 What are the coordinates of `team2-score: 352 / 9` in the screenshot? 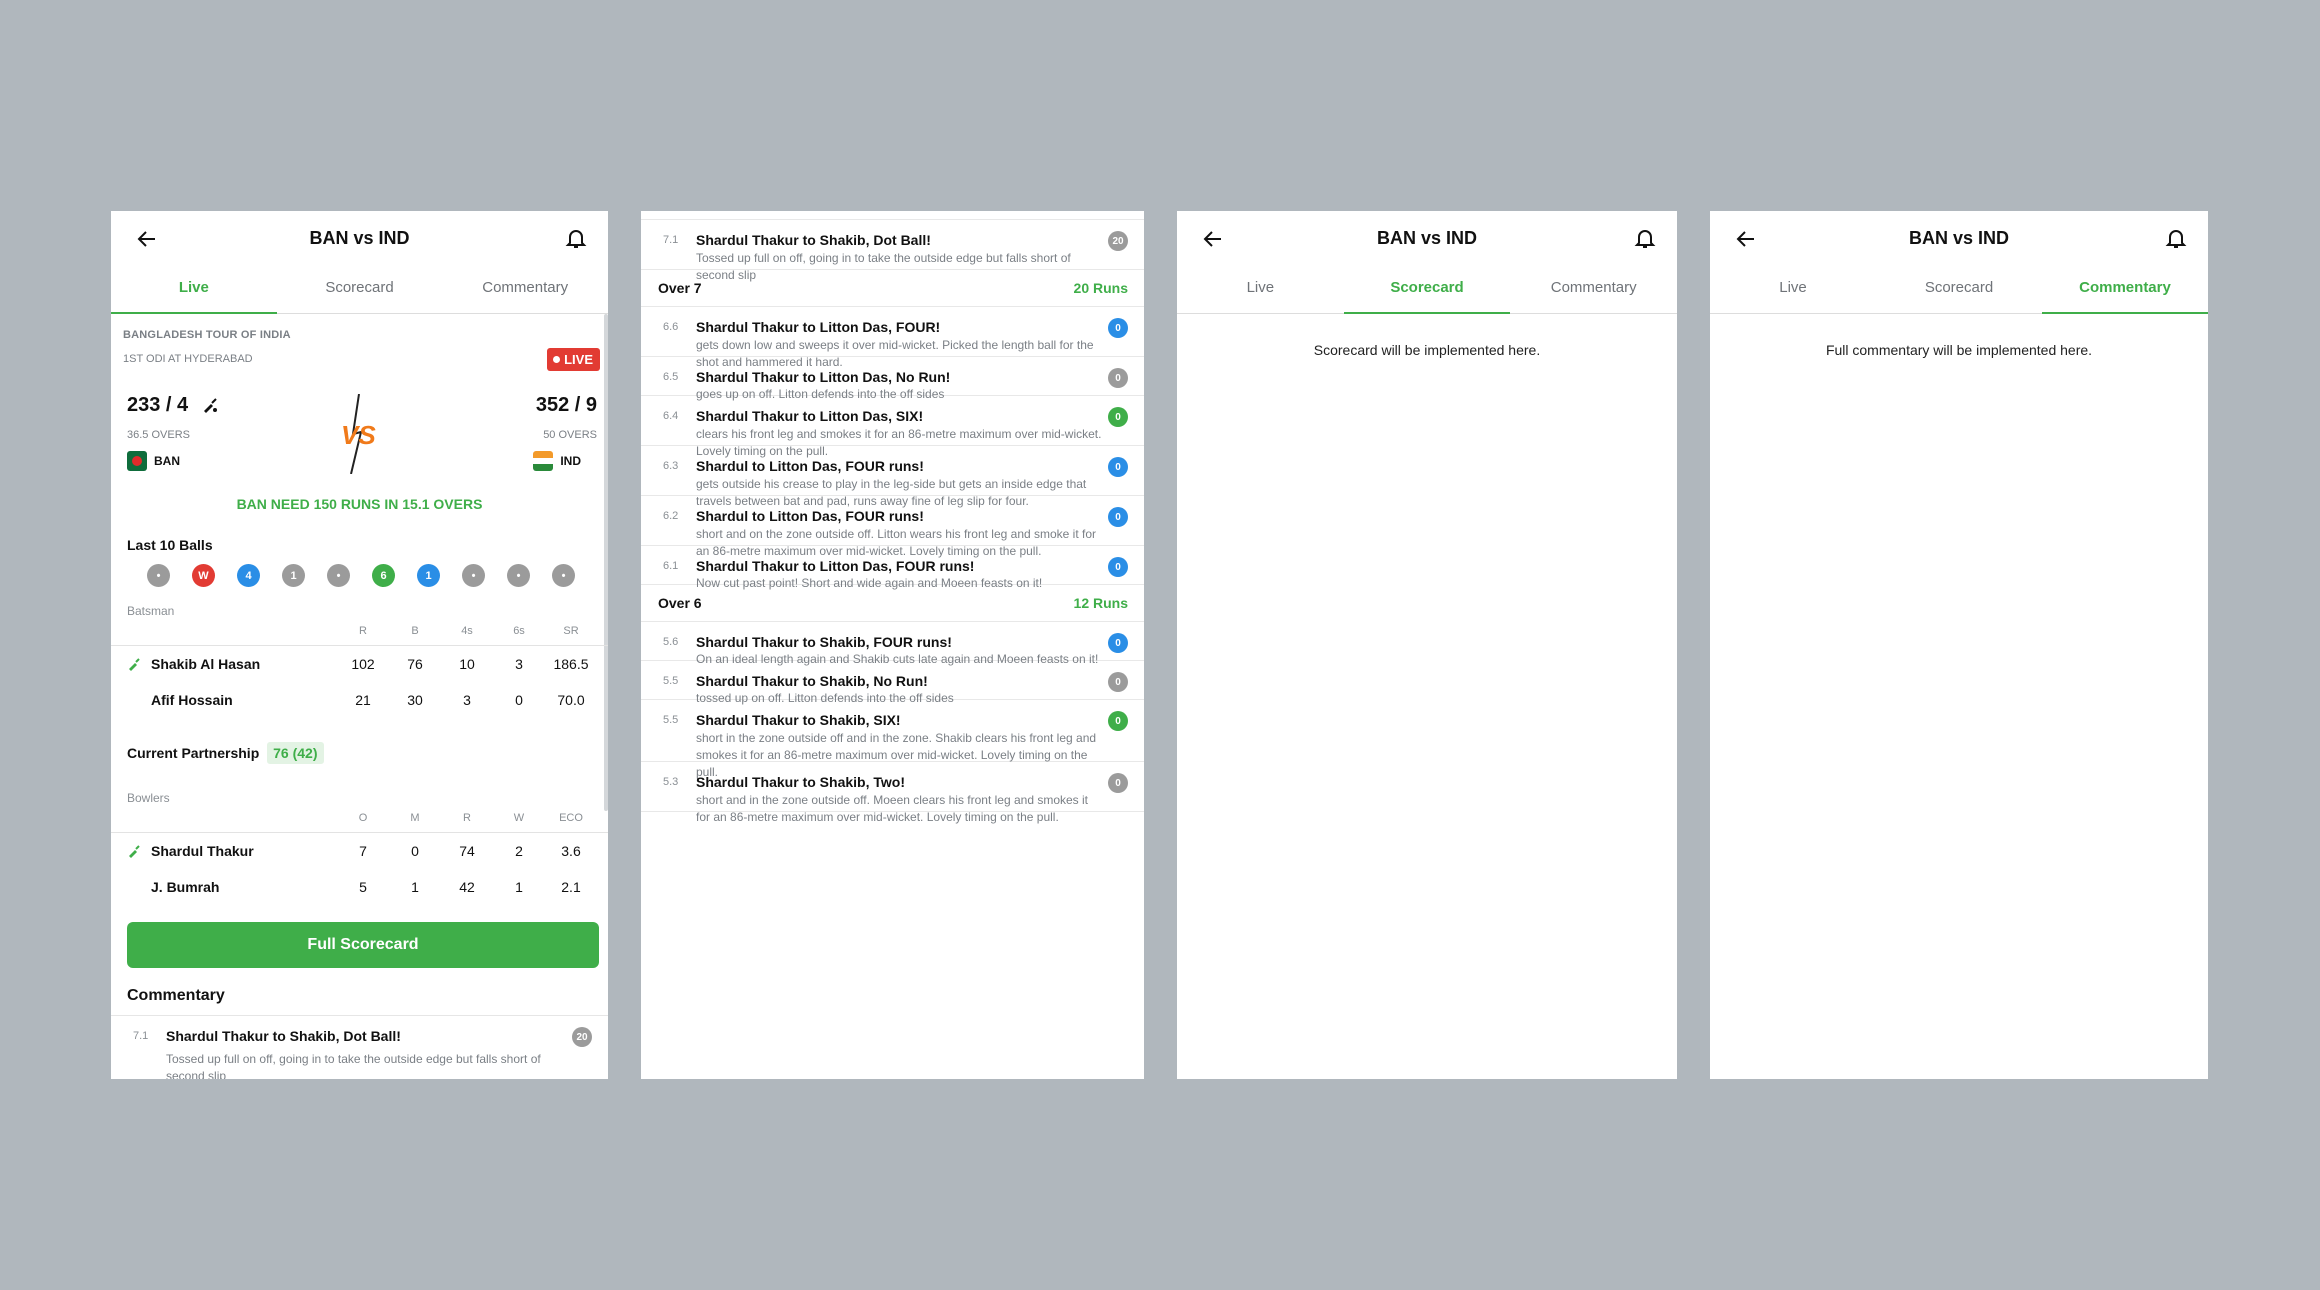 It's located at (566, 405).